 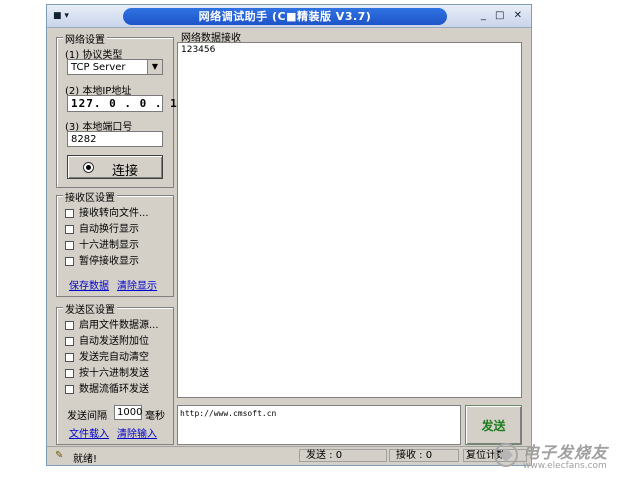 I want to click on network-settings-title: 网络设置, so click(x=85, y=38).